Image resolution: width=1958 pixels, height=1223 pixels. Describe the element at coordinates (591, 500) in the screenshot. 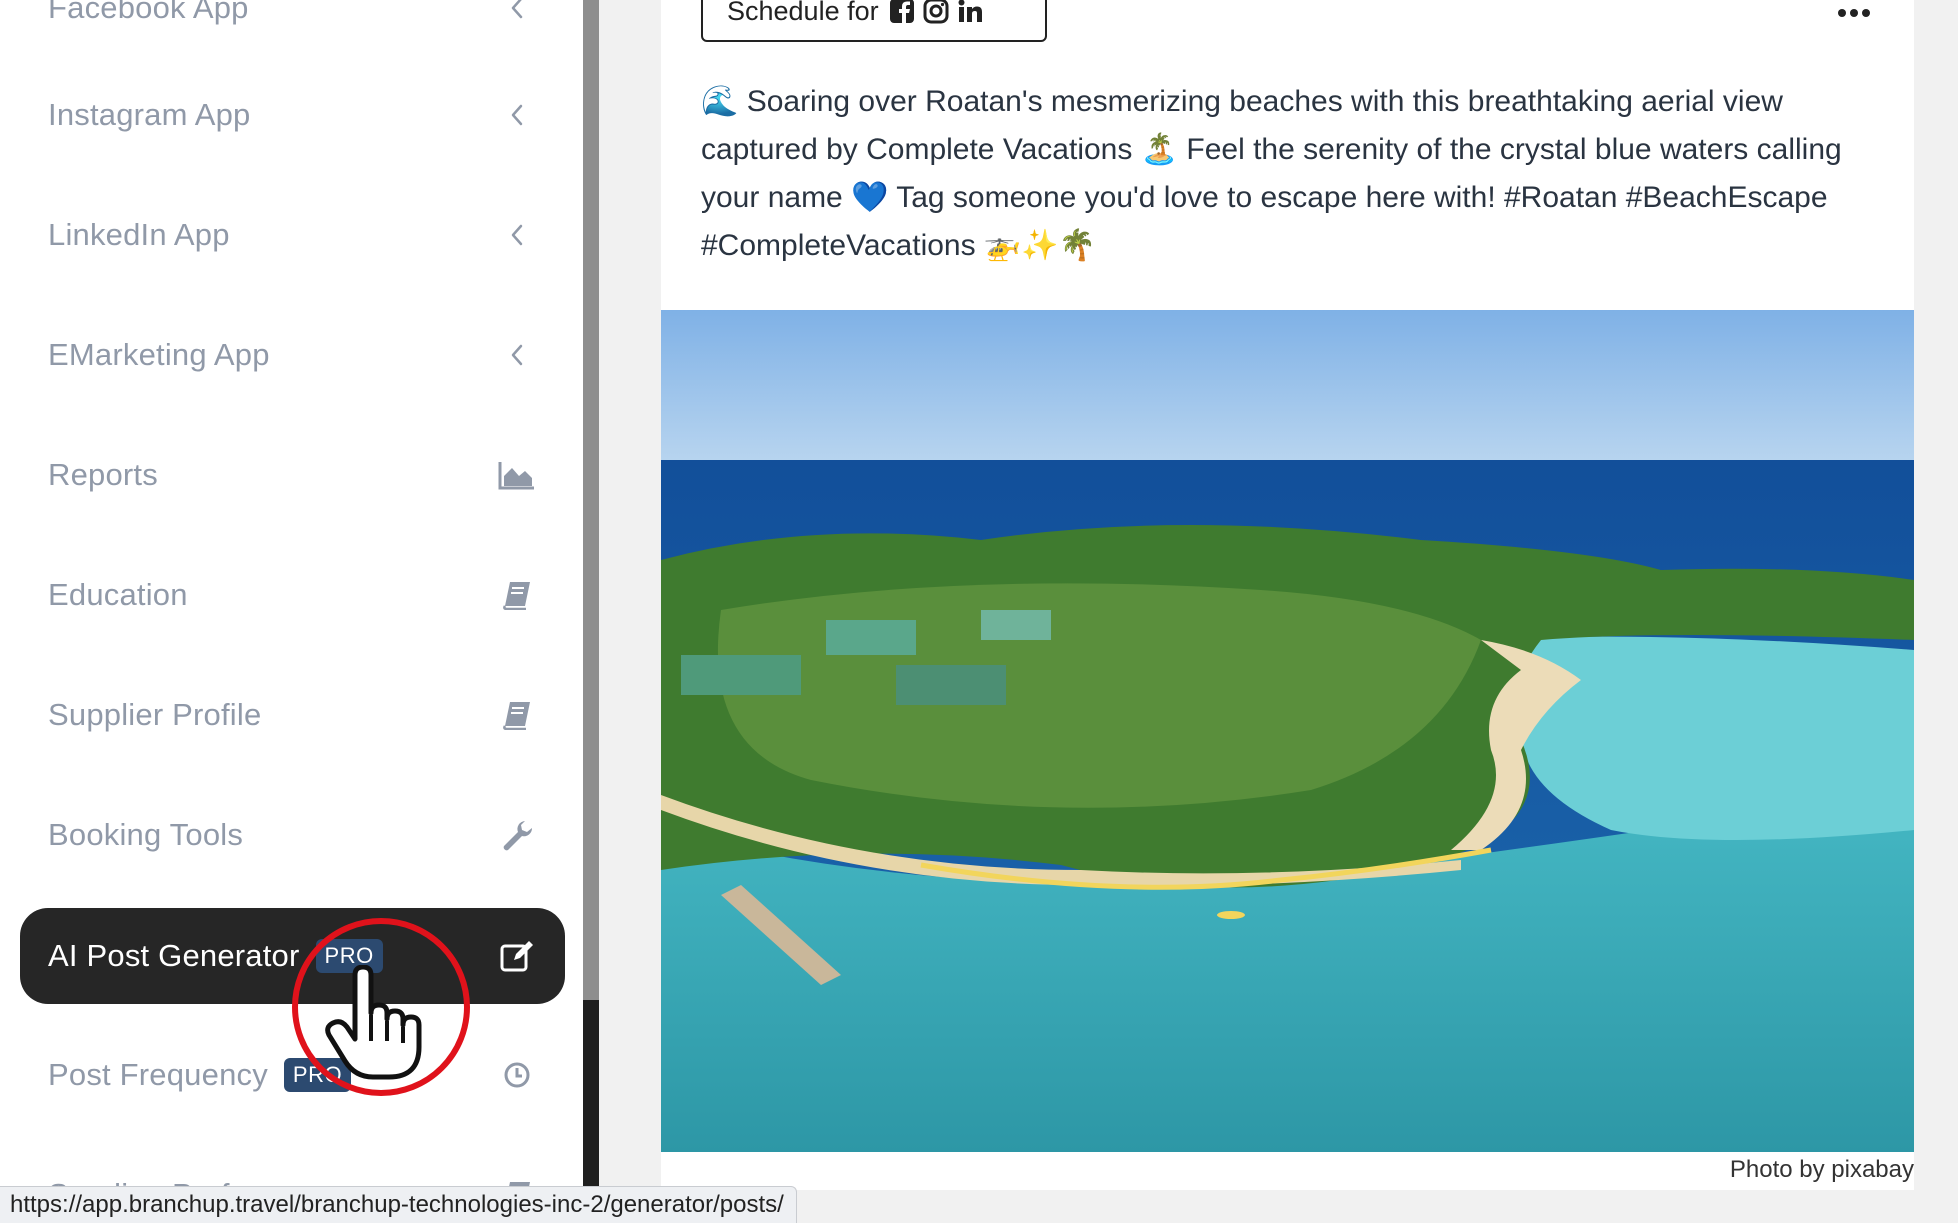

I see `sidebar-scrollbar-thumb` at that location.